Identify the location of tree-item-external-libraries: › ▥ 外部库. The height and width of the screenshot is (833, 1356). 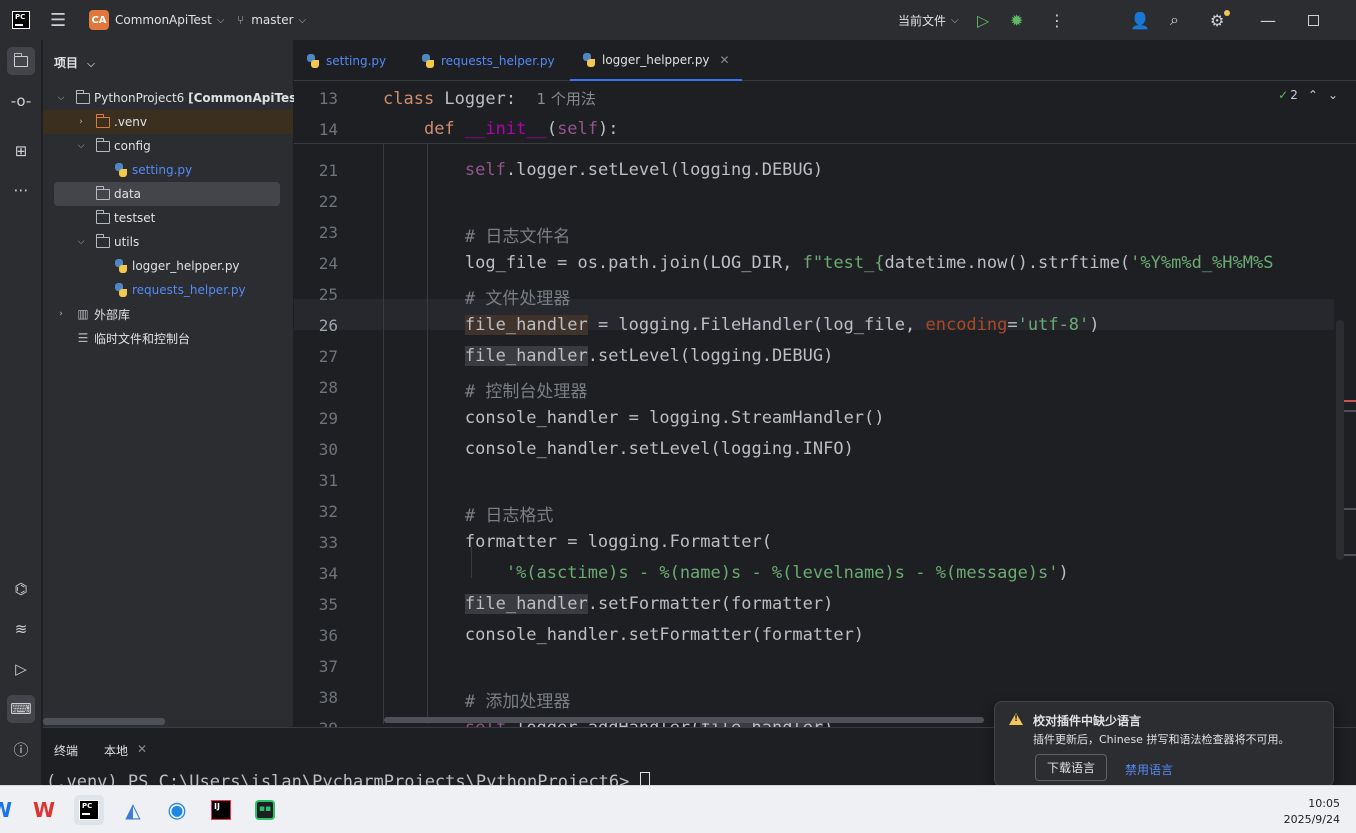
(168, 314).